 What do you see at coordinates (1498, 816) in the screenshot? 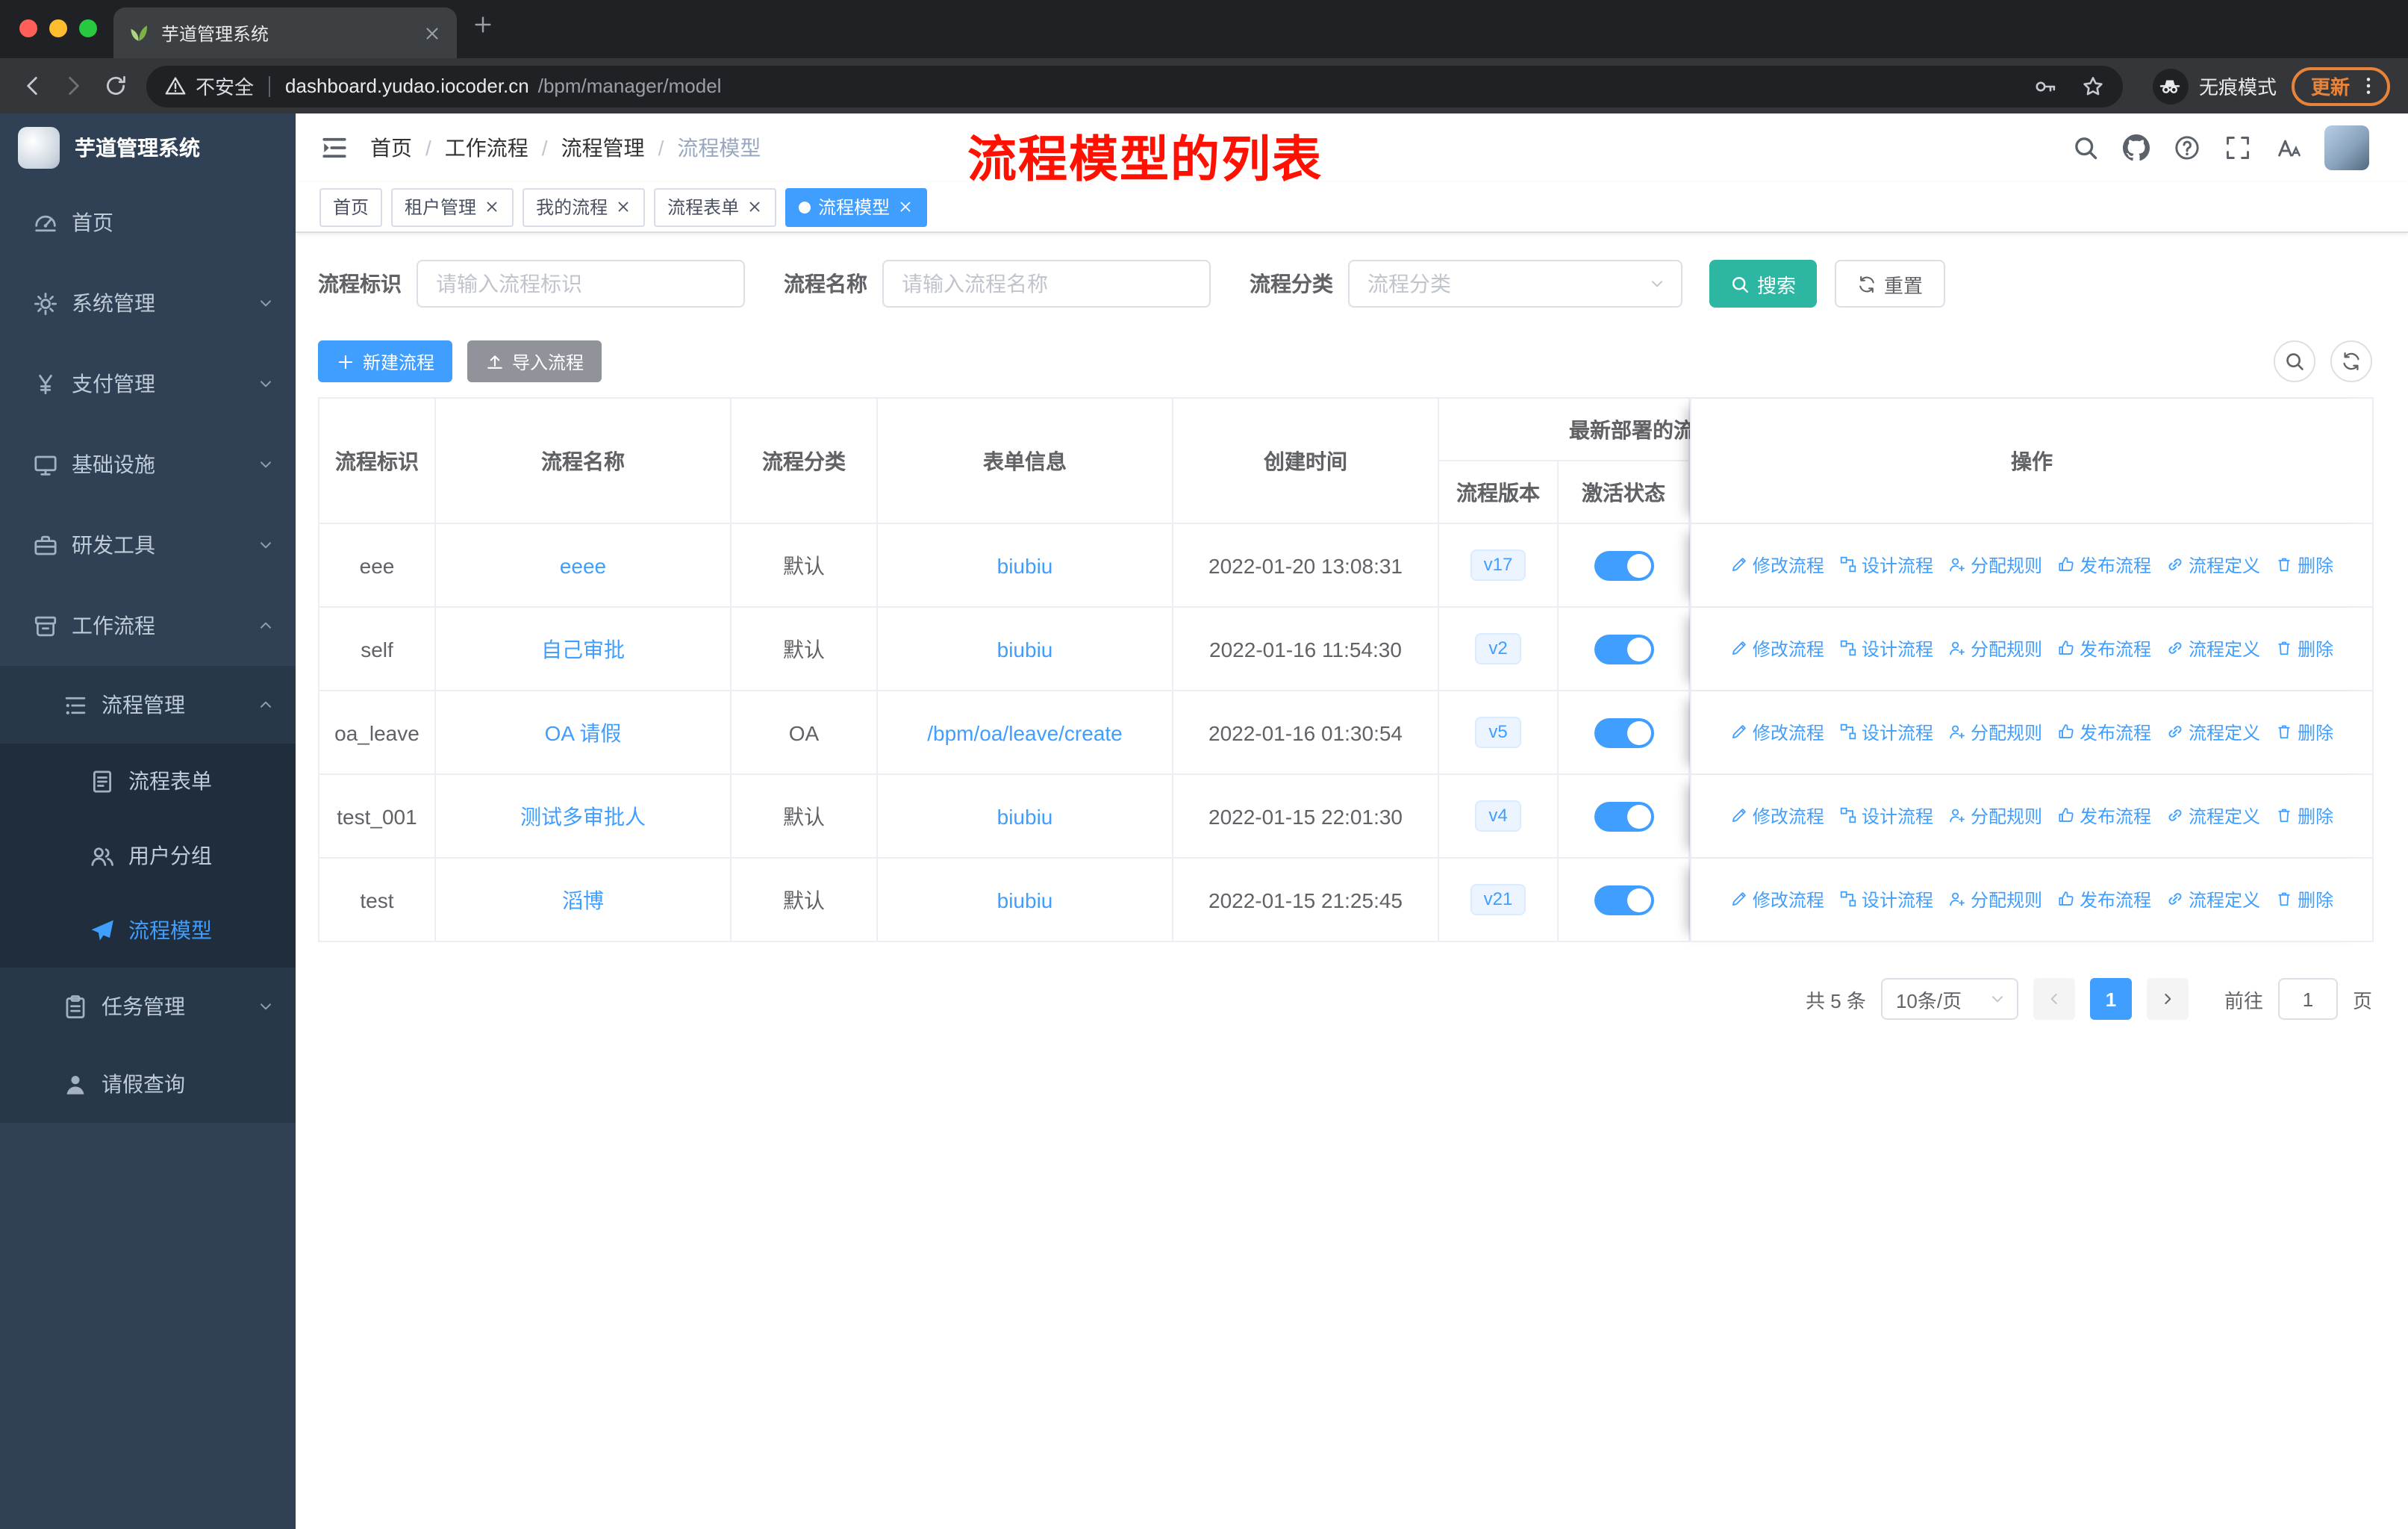
I see `version-badge: v4` at bounding box center [1498, 816].